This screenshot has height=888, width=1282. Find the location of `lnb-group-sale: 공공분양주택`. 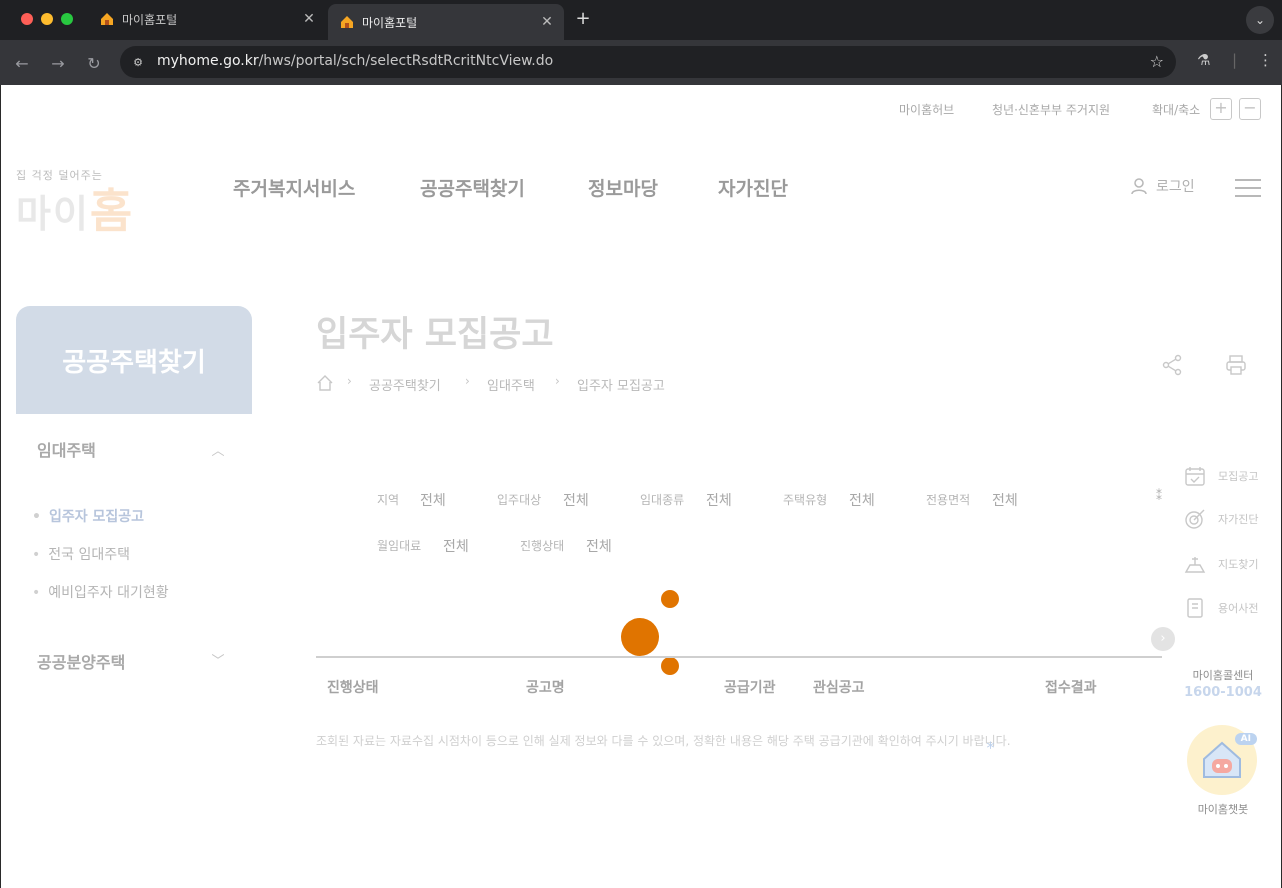

lnb-group-sale: 공공분양주택 is located at coordinates (81, 661).